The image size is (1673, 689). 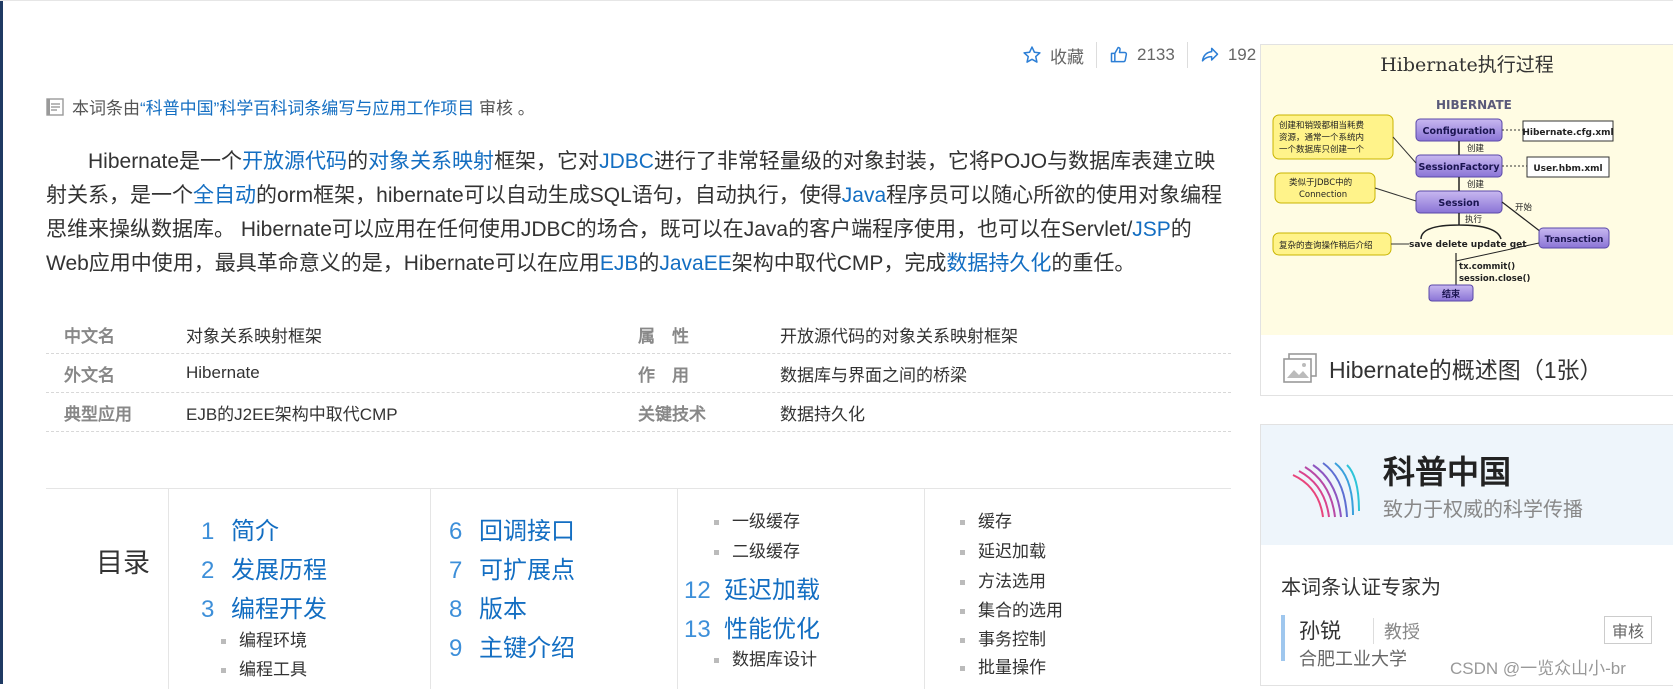 I want to click on info-key: 作 用, so click(x=663, y=375).